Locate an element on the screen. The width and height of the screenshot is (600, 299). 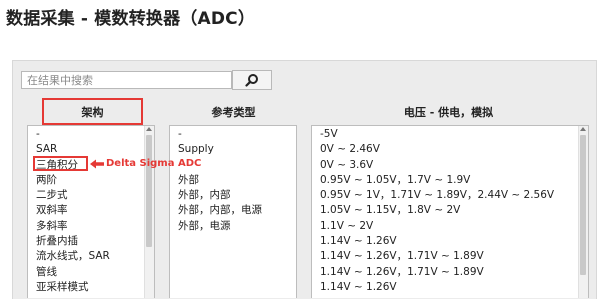
list-item: 外部，内部，电源 is located at coordinates (233, 210).